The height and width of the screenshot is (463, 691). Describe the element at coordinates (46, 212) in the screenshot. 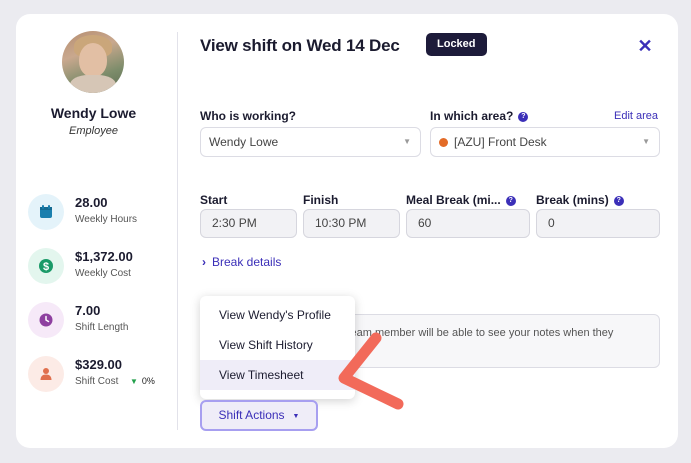

I see `calendar-icon` at that location.